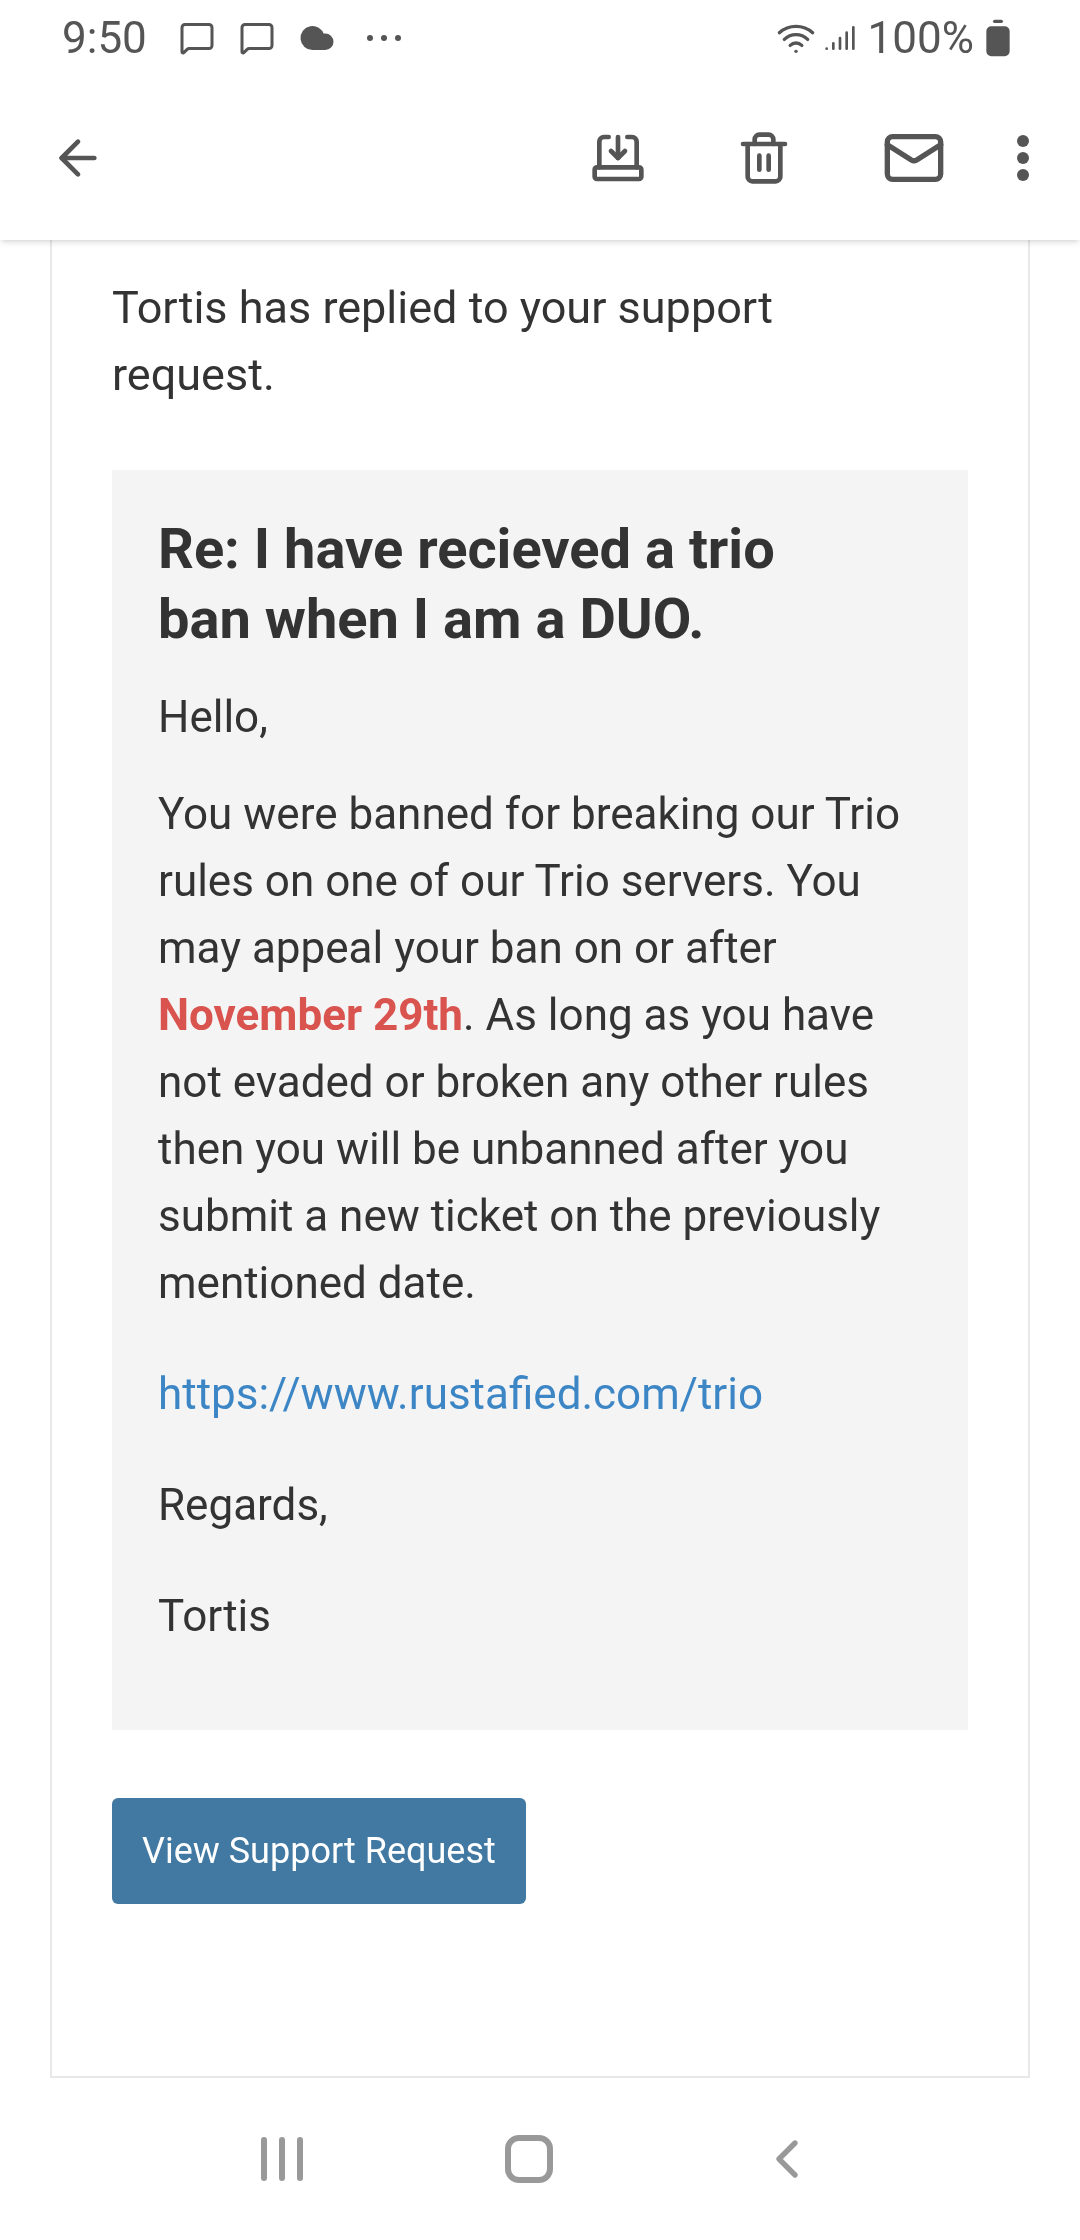 Image resolution: width=1080 pixels, height=2240 pixels. I want to click on view-support-request-button: View Support Request, so click(319, 1851).